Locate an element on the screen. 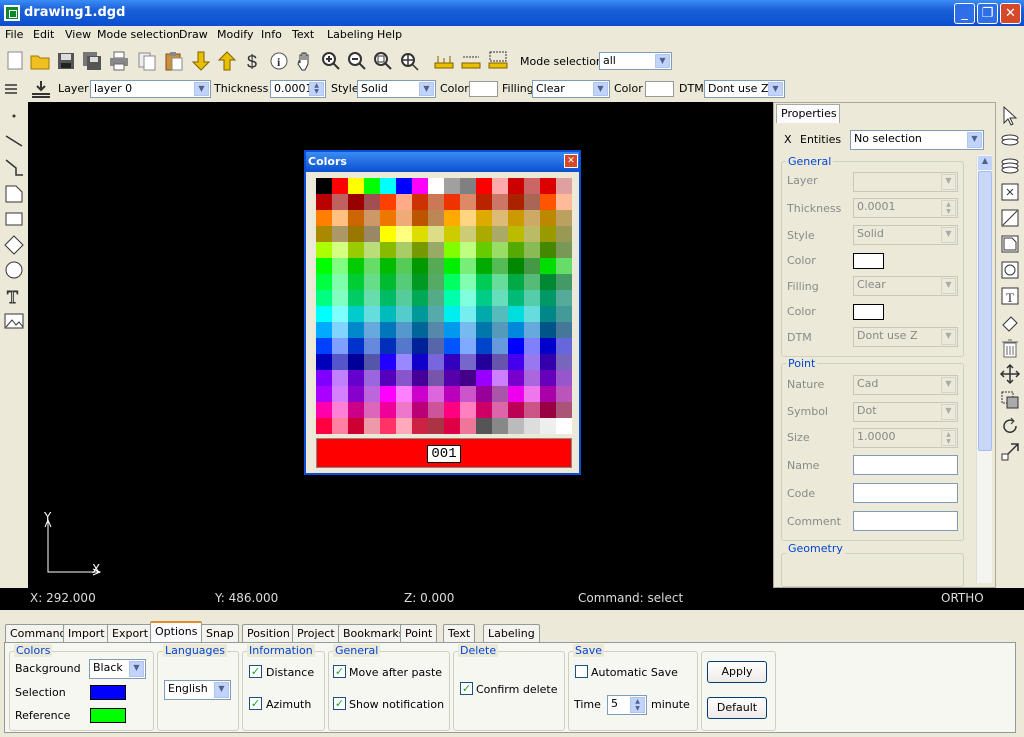  ruler-icon is located at coordinates (444, 61).